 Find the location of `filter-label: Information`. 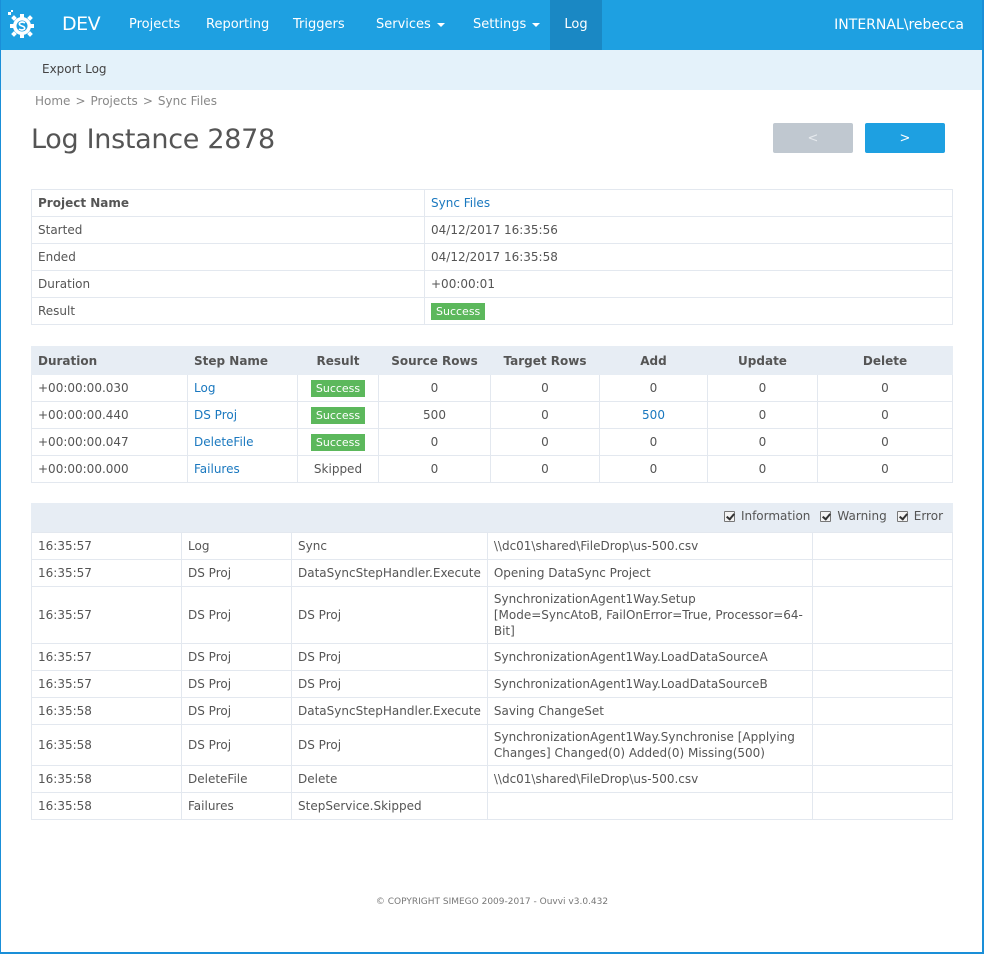

filter-label: Information is located at coordinates (775, 516).